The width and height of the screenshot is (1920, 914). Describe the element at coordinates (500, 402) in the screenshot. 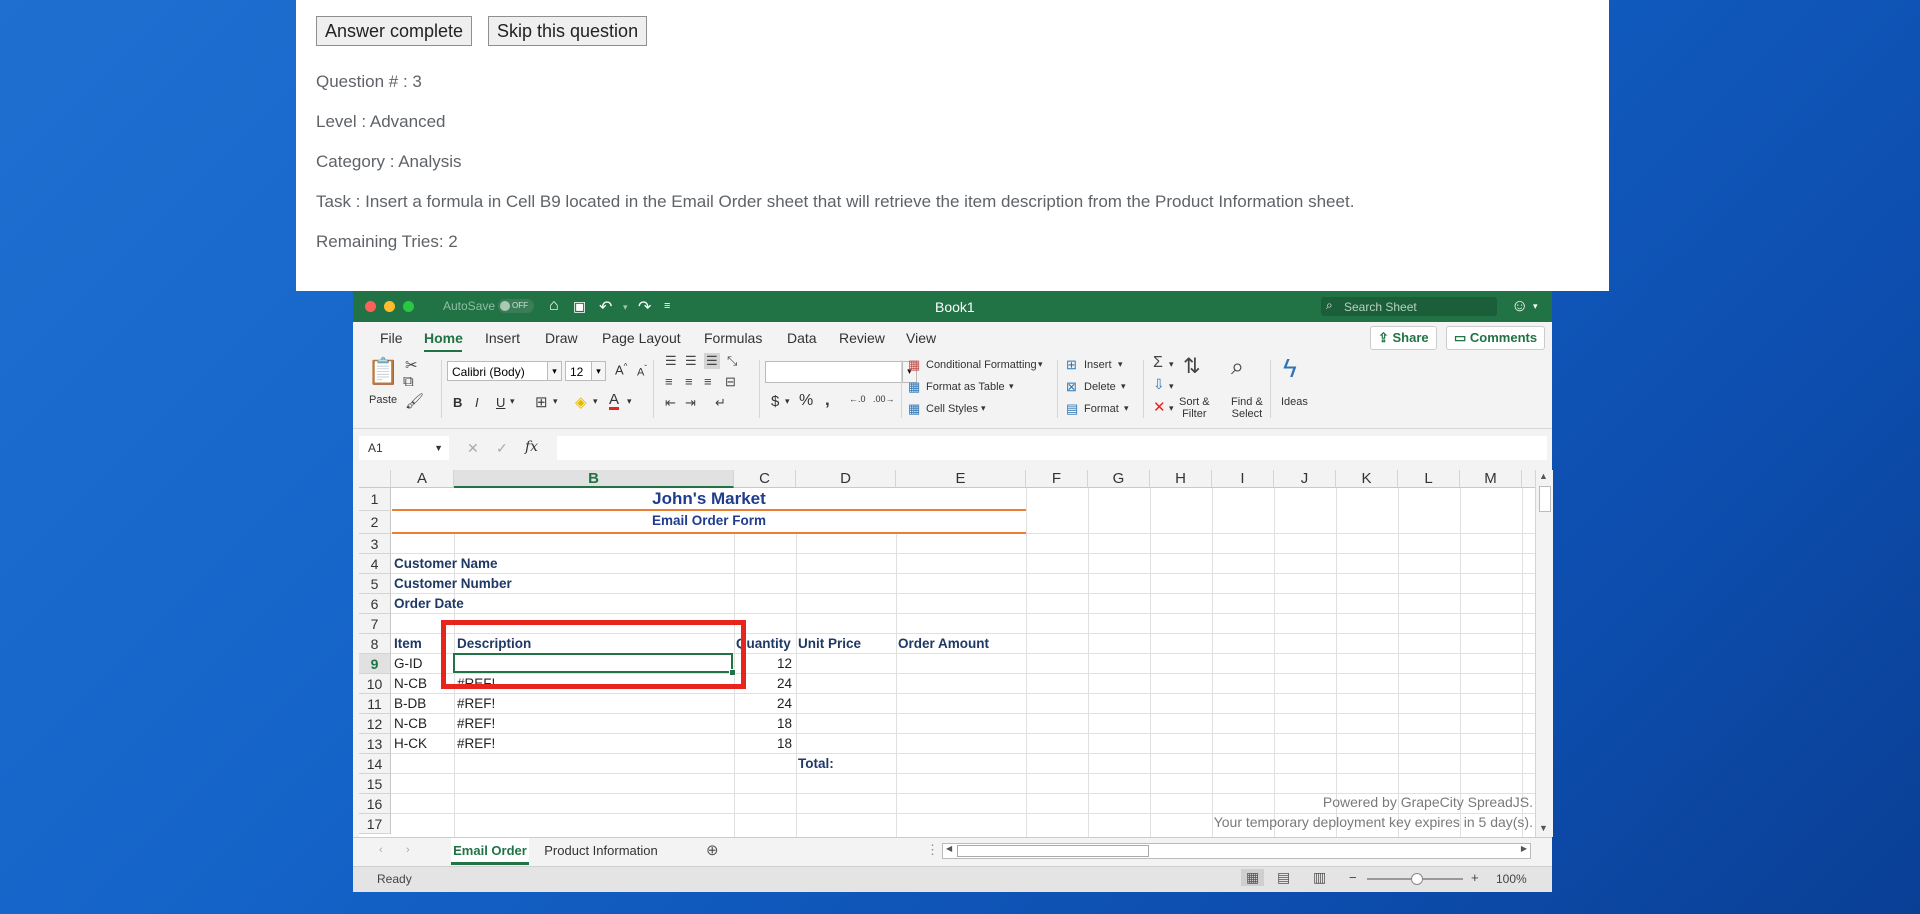

I see `underline-button: U` at that location.